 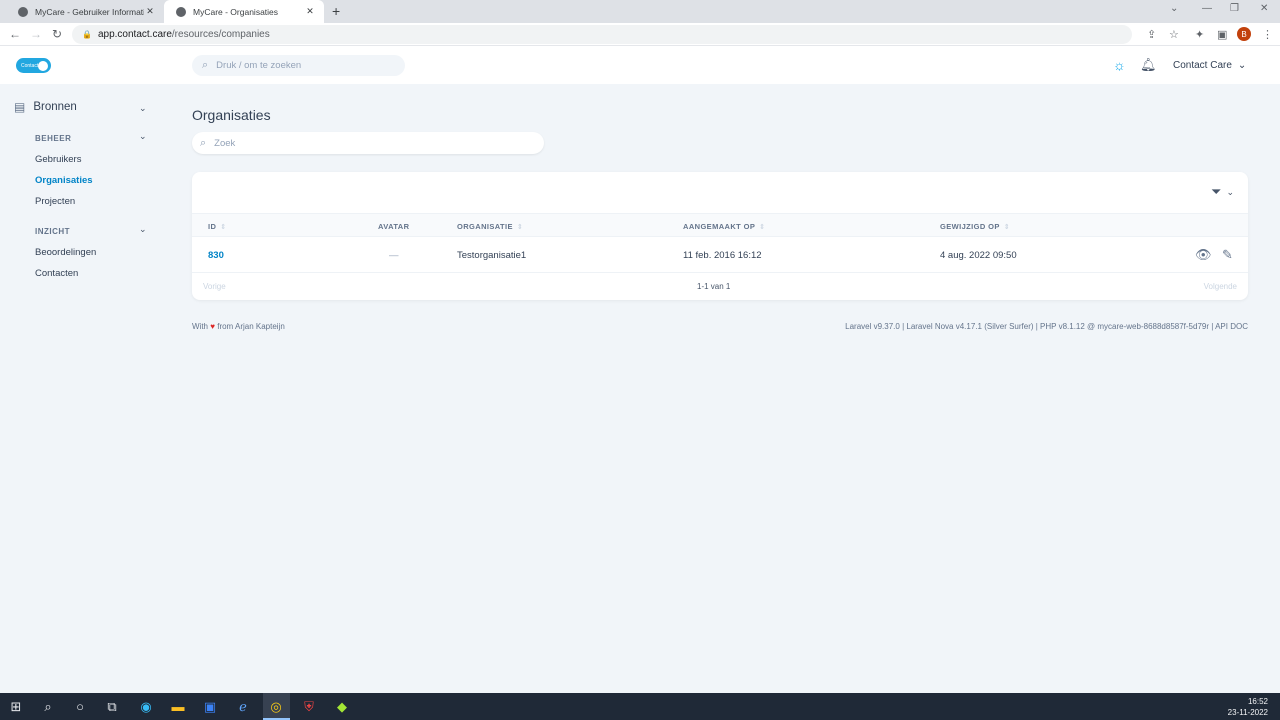 I want to click on chrome-icon: ◎, so click(x=276, y=707).